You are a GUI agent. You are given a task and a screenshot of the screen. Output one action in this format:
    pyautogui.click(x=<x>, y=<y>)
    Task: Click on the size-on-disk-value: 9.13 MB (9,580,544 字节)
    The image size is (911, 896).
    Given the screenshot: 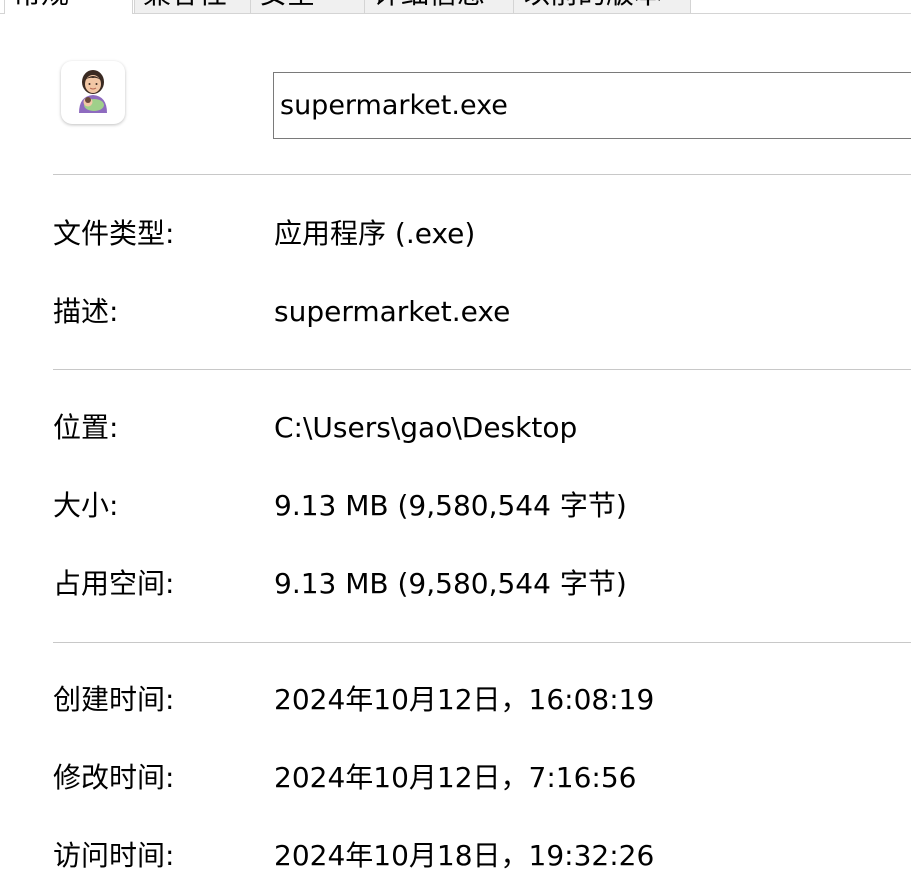 What is the action you would take?
    pyautogui.click(x=450, y=583)
    